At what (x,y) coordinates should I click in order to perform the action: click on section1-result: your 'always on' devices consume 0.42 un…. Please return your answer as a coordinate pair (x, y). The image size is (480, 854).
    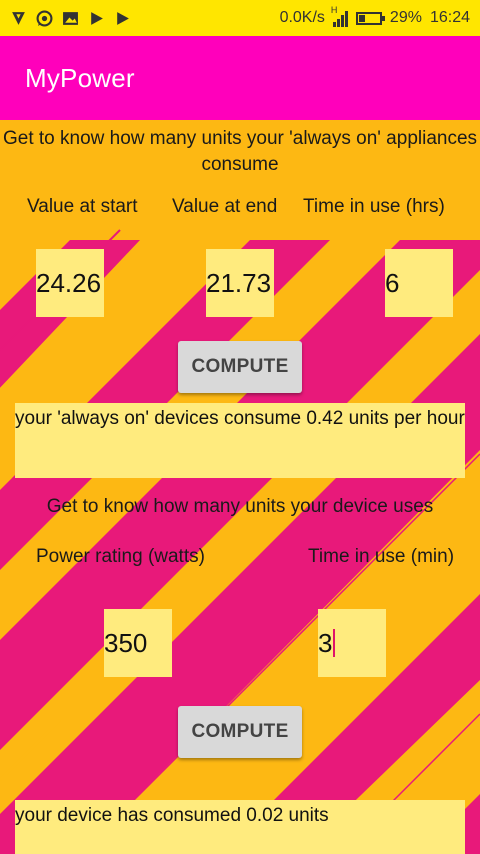
    Looking at the image, I should click on (240, 440).